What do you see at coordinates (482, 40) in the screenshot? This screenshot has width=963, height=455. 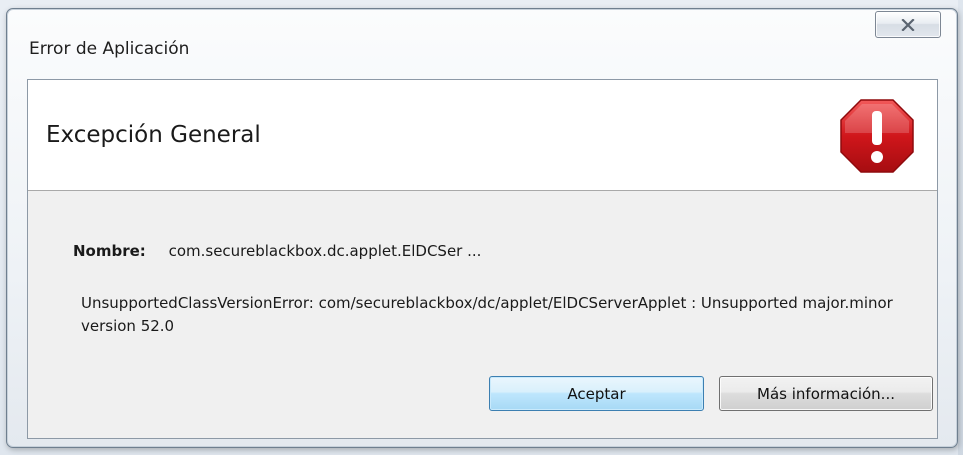 I see `title-bar: Error de Aplicación` at bounding box center [482, 40].